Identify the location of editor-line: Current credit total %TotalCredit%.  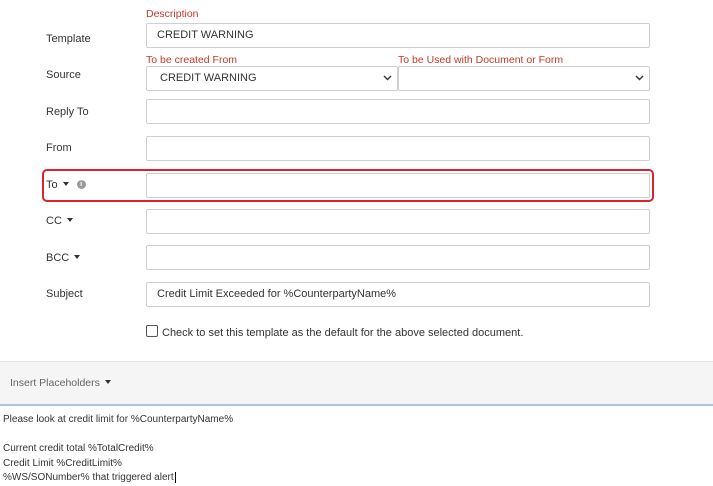
(78, 448).